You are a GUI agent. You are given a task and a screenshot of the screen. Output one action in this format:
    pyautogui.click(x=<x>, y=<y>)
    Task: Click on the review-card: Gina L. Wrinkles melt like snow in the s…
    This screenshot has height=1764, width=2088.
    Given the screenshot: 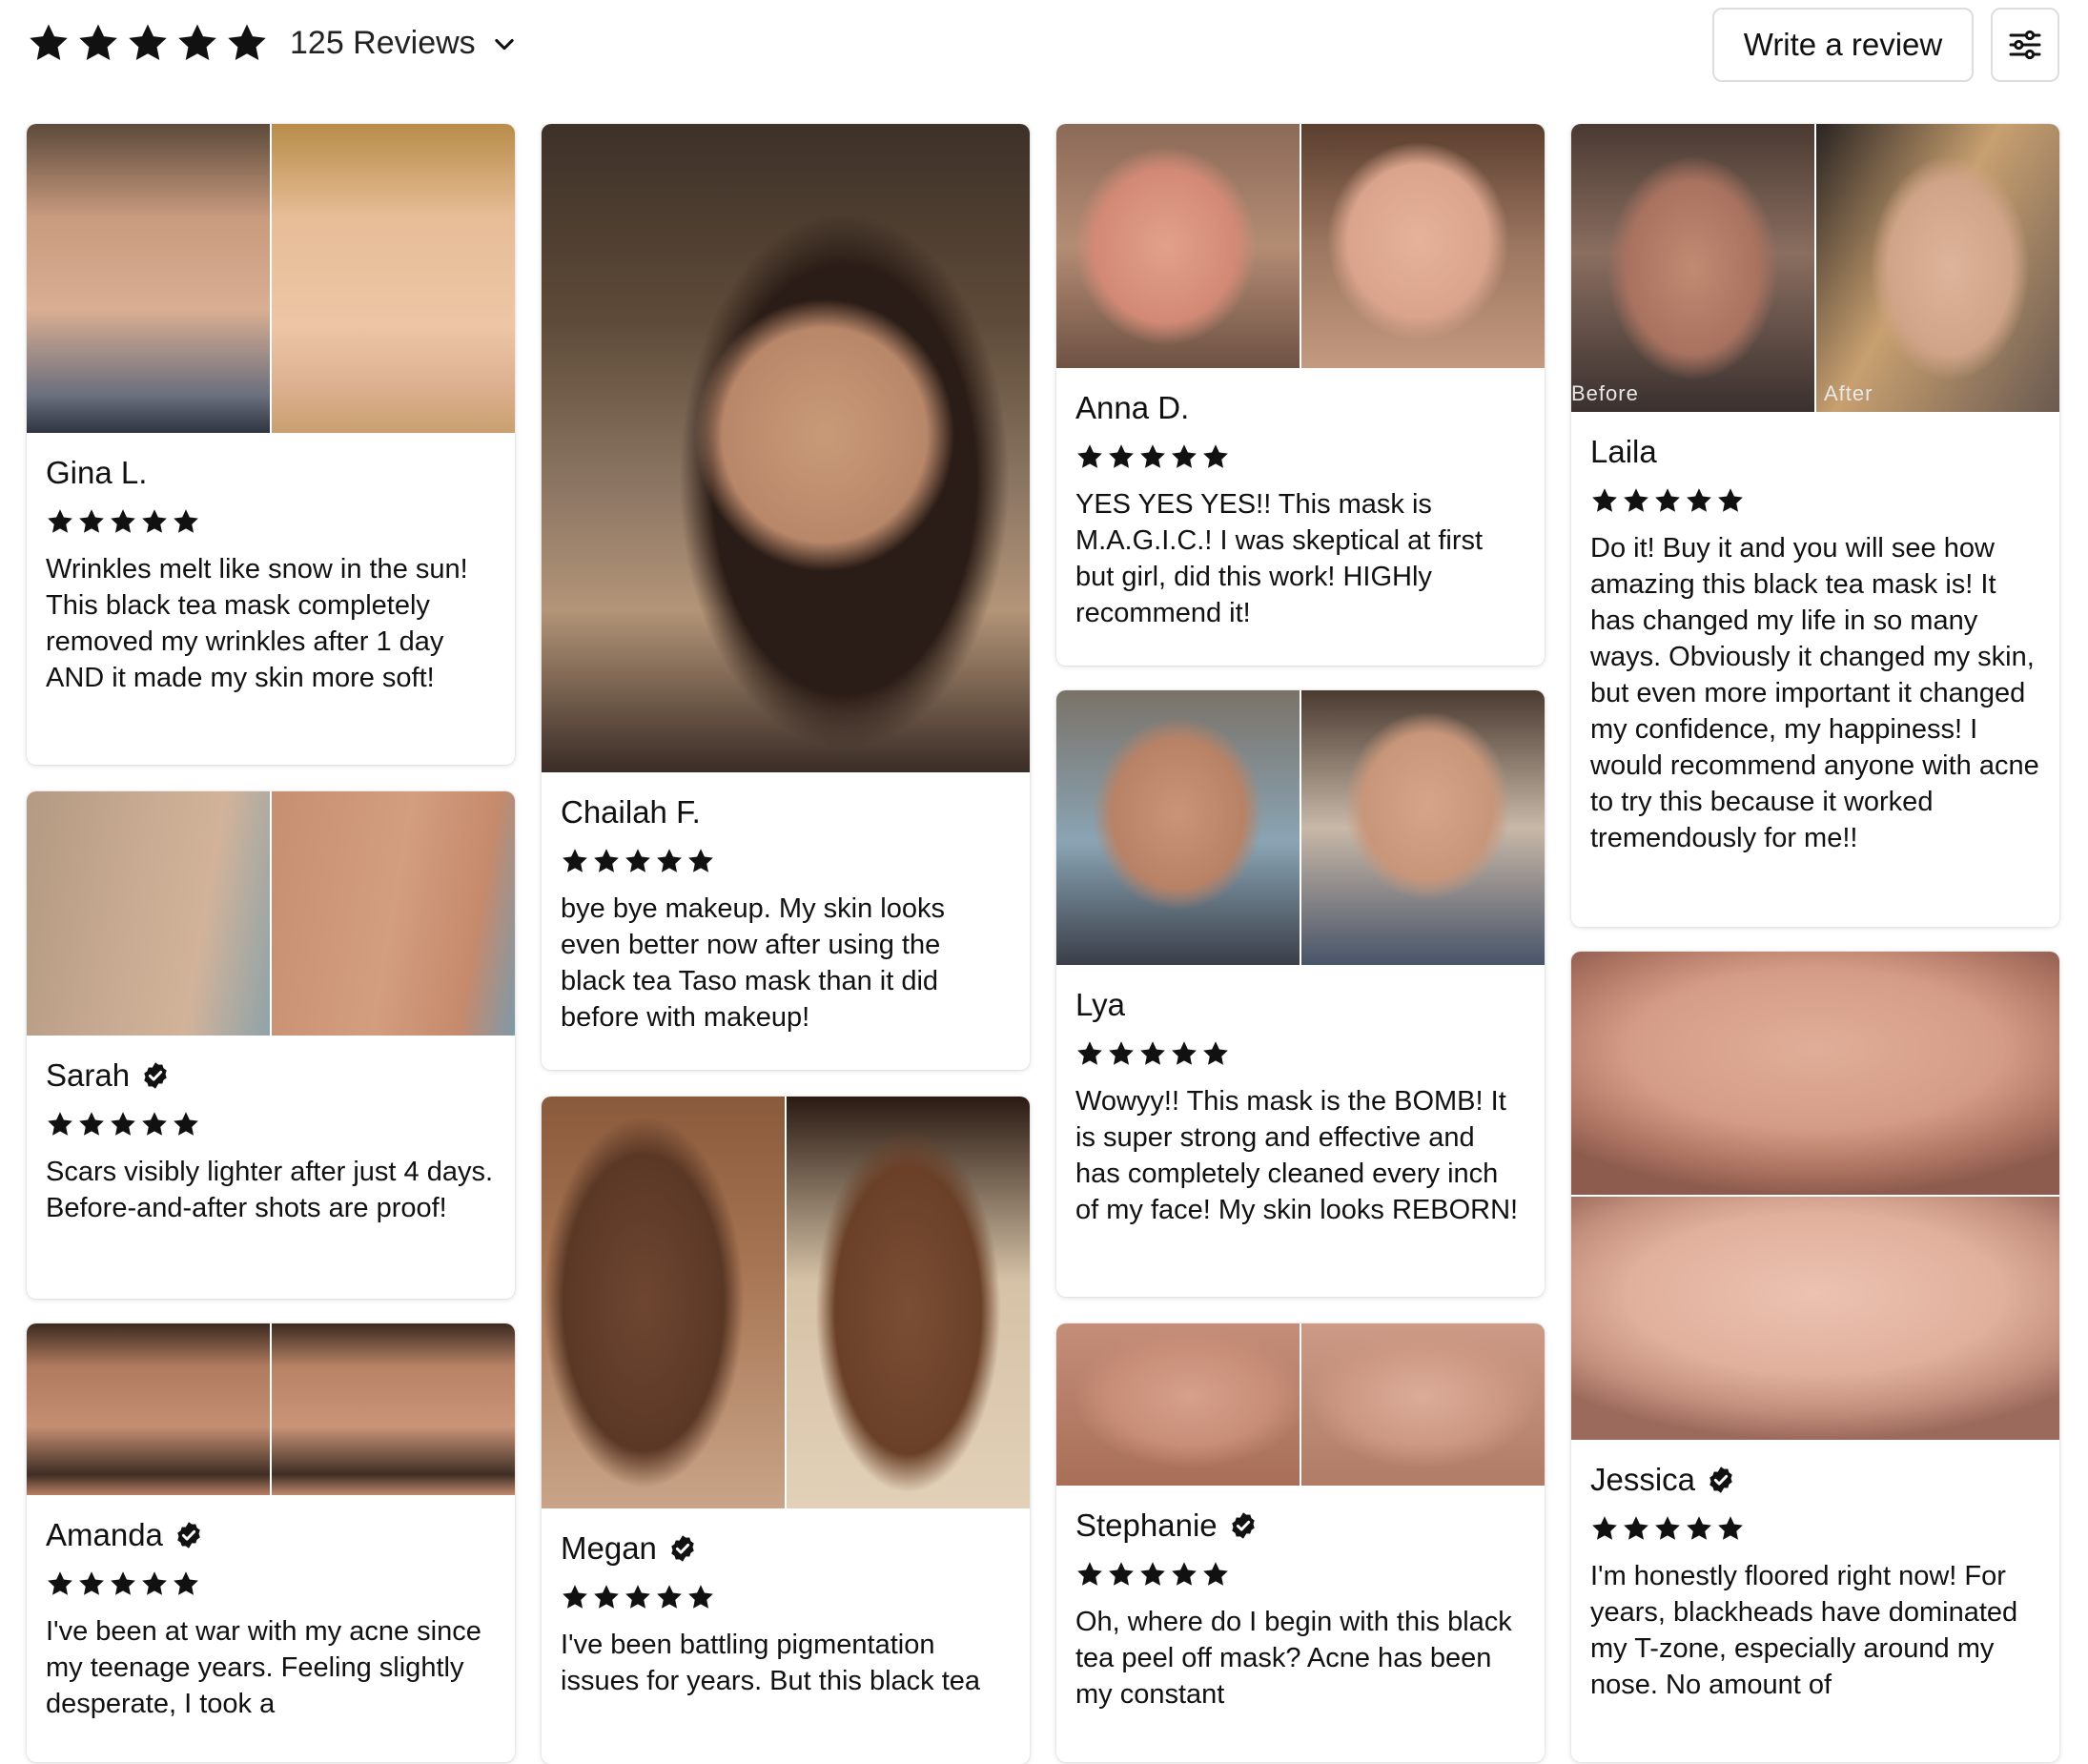 What is the action you would take?
    pyautogui.click(x=271, y=445)
    